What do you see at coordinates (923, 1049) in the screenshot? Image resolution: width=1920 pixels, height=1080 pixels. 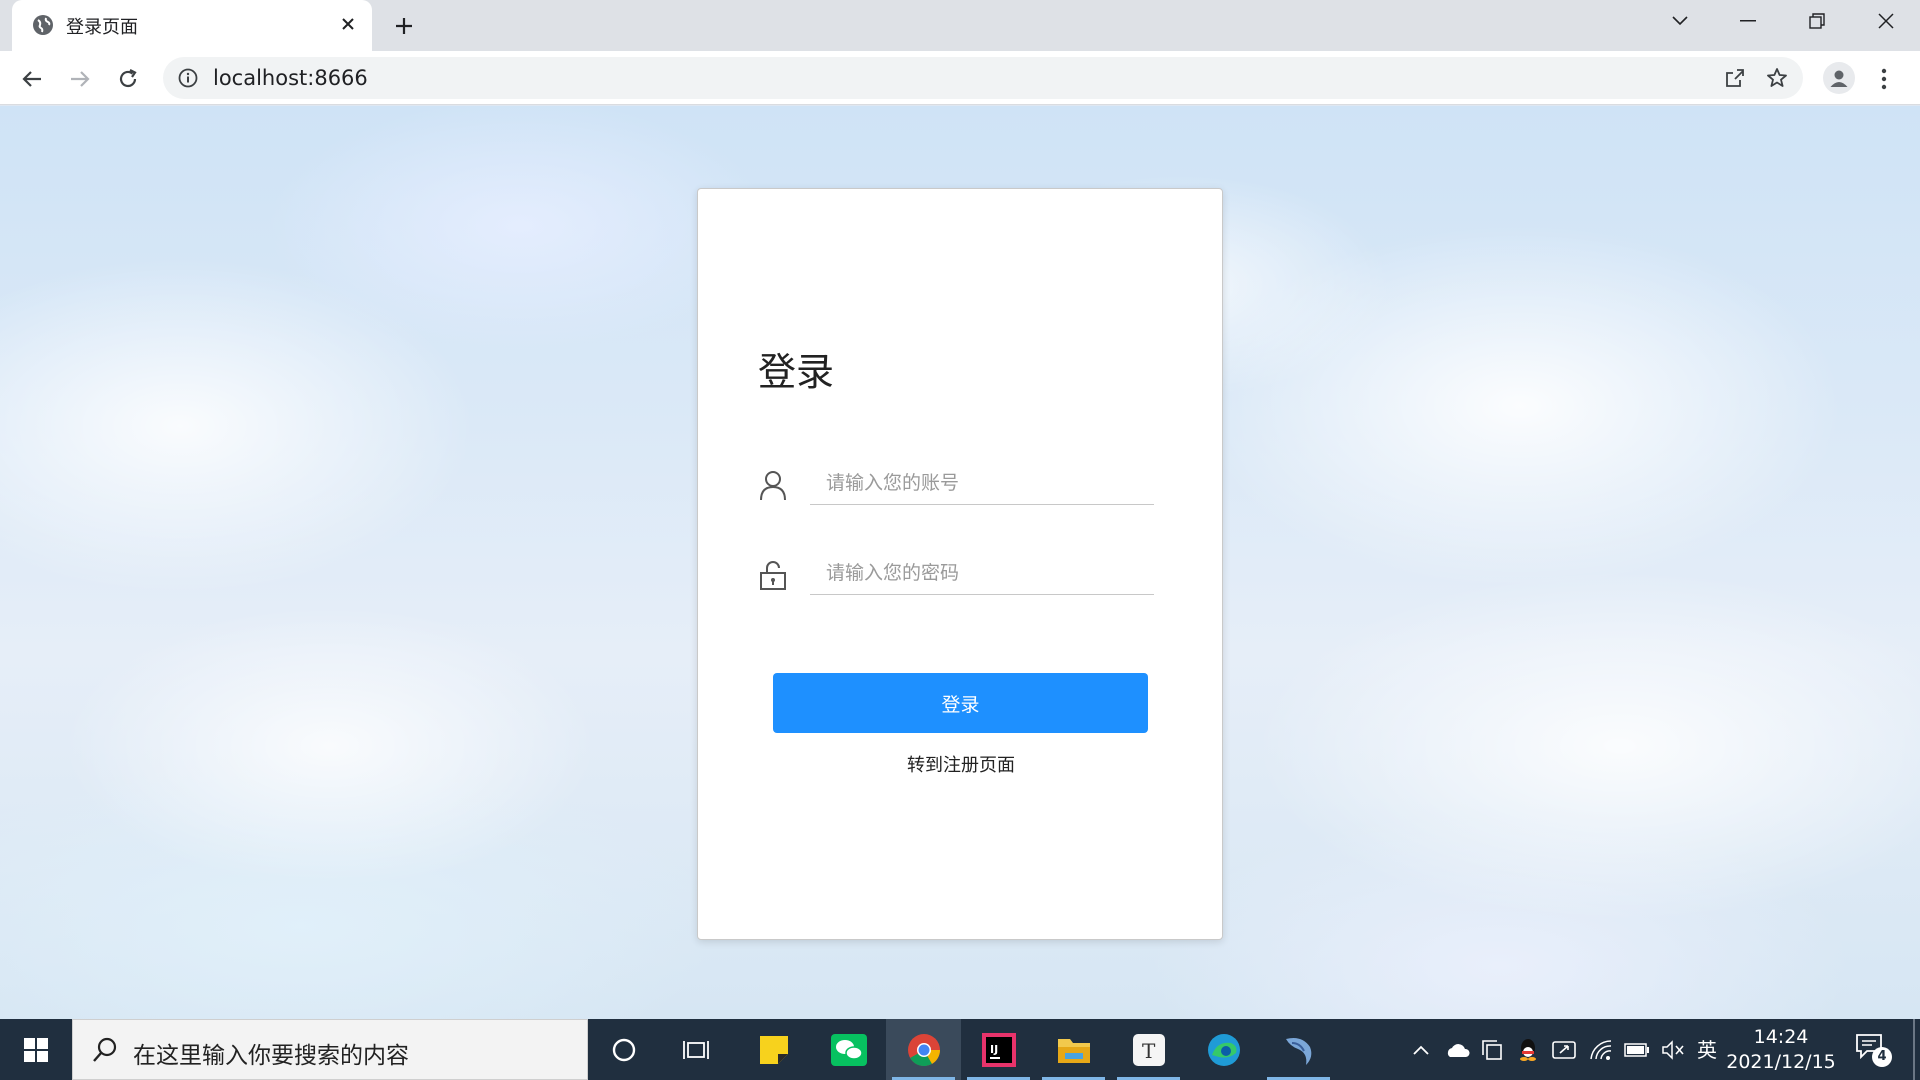 I see `chrome-icon` at bounding box center [923, 1049].